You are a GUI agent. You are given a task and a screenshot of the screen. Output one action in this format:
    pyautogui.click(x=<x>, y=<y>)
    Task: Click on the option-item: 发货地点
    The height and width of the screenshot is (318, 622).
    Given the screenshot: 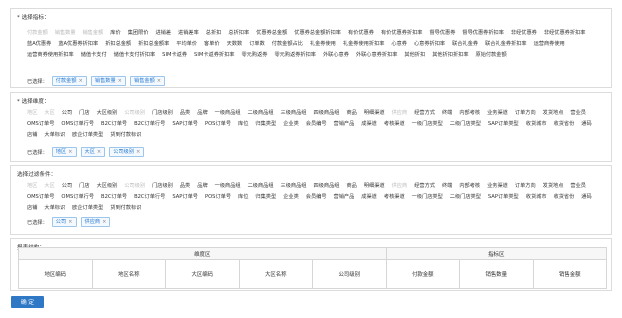 What is the action you would take?
    pyautogui.click(x=553, y=186)
    